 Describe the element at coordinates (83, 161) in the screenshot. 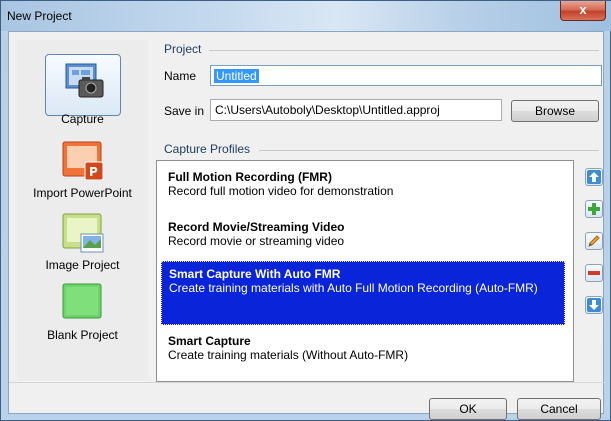

I see `powerpoint-icon: P` at that location.